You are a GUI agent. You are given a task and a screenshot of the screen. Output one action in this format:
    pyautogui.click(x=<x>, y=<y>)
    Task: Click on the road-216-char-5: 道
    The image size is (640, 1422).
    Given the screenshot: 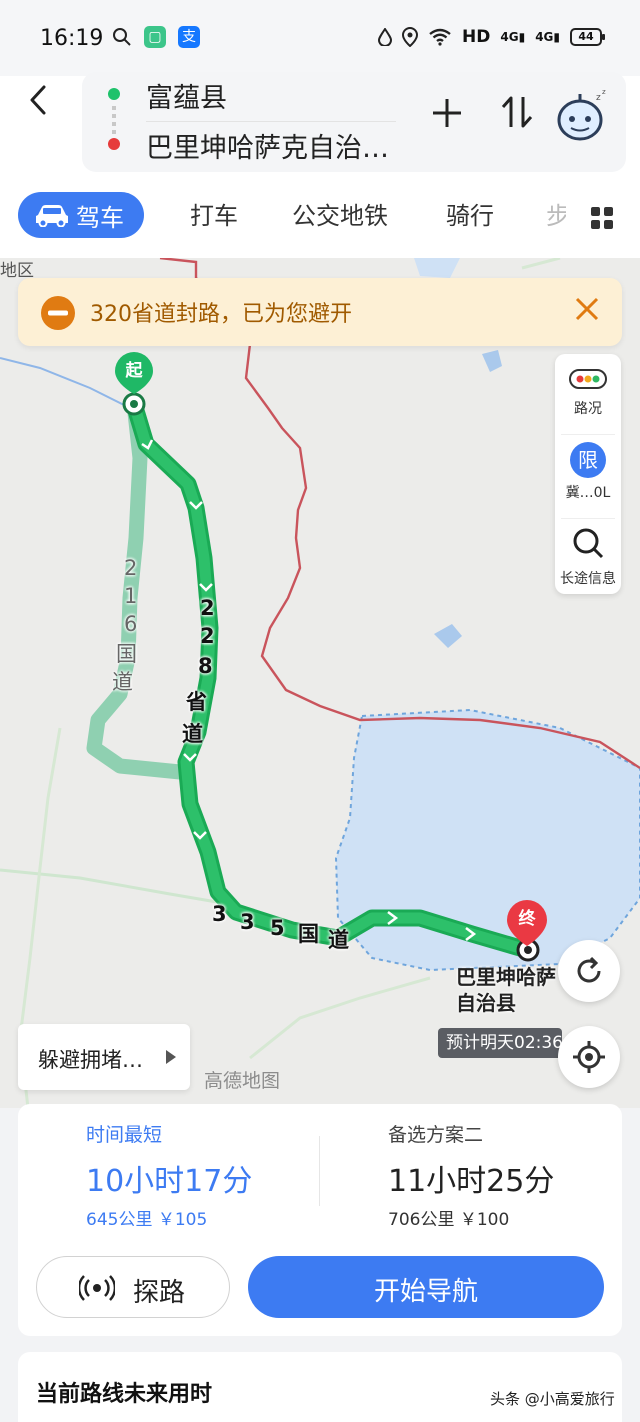 What is the action you would take?
    pyautogui.click(x=122, y=682)
    